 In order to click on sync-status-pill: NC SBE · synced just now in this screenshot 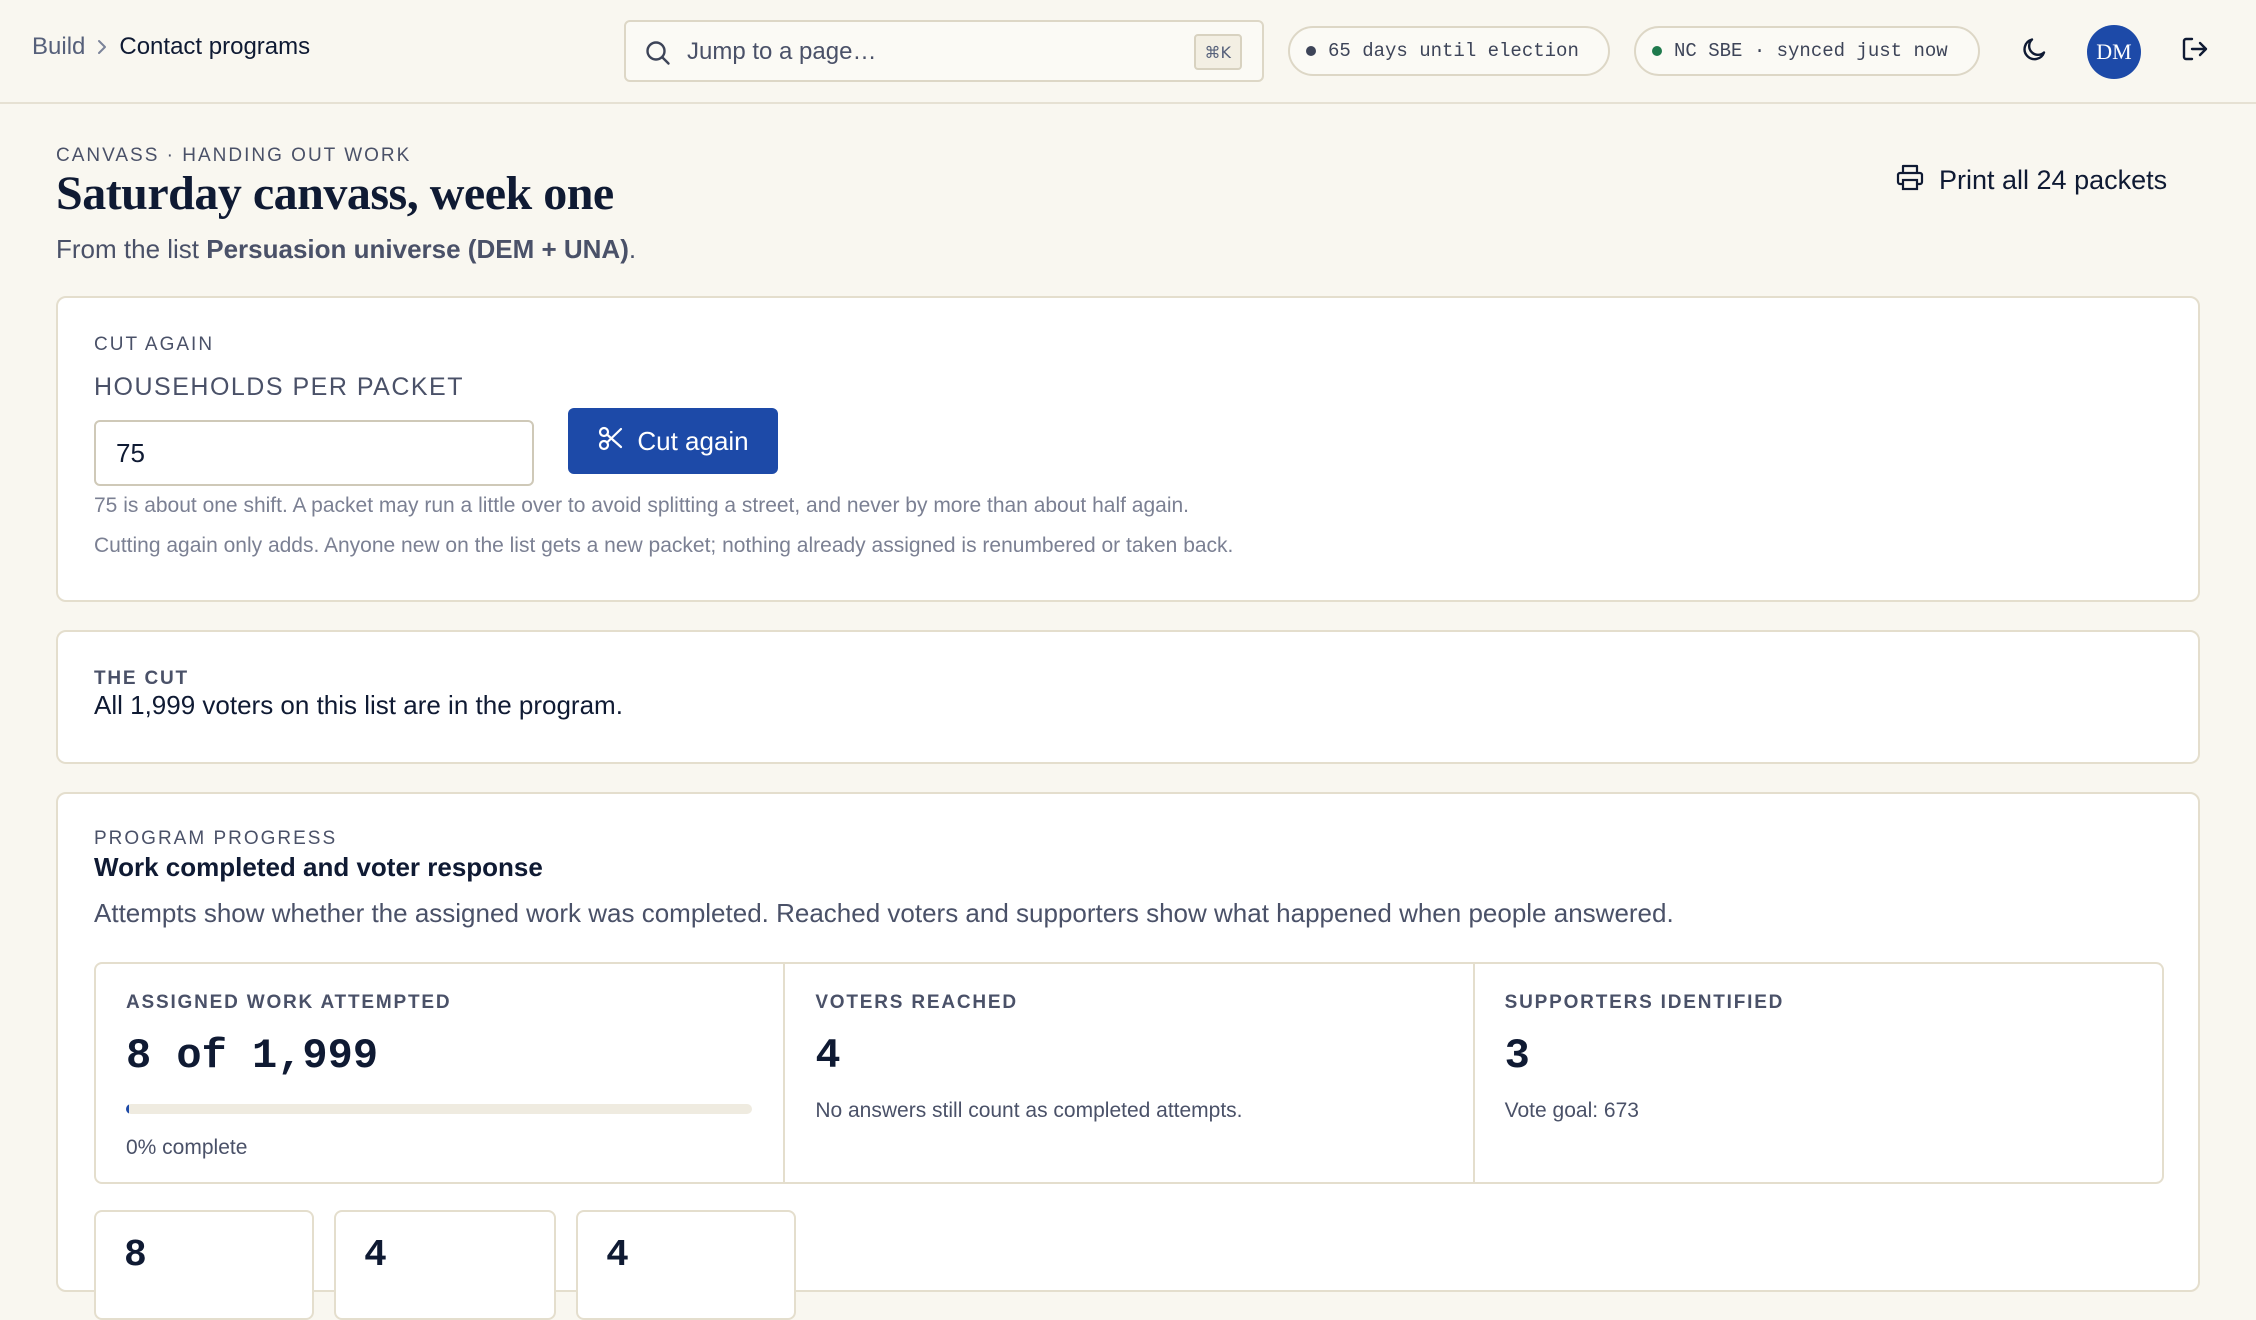, I will do `click(1807, 51)`.